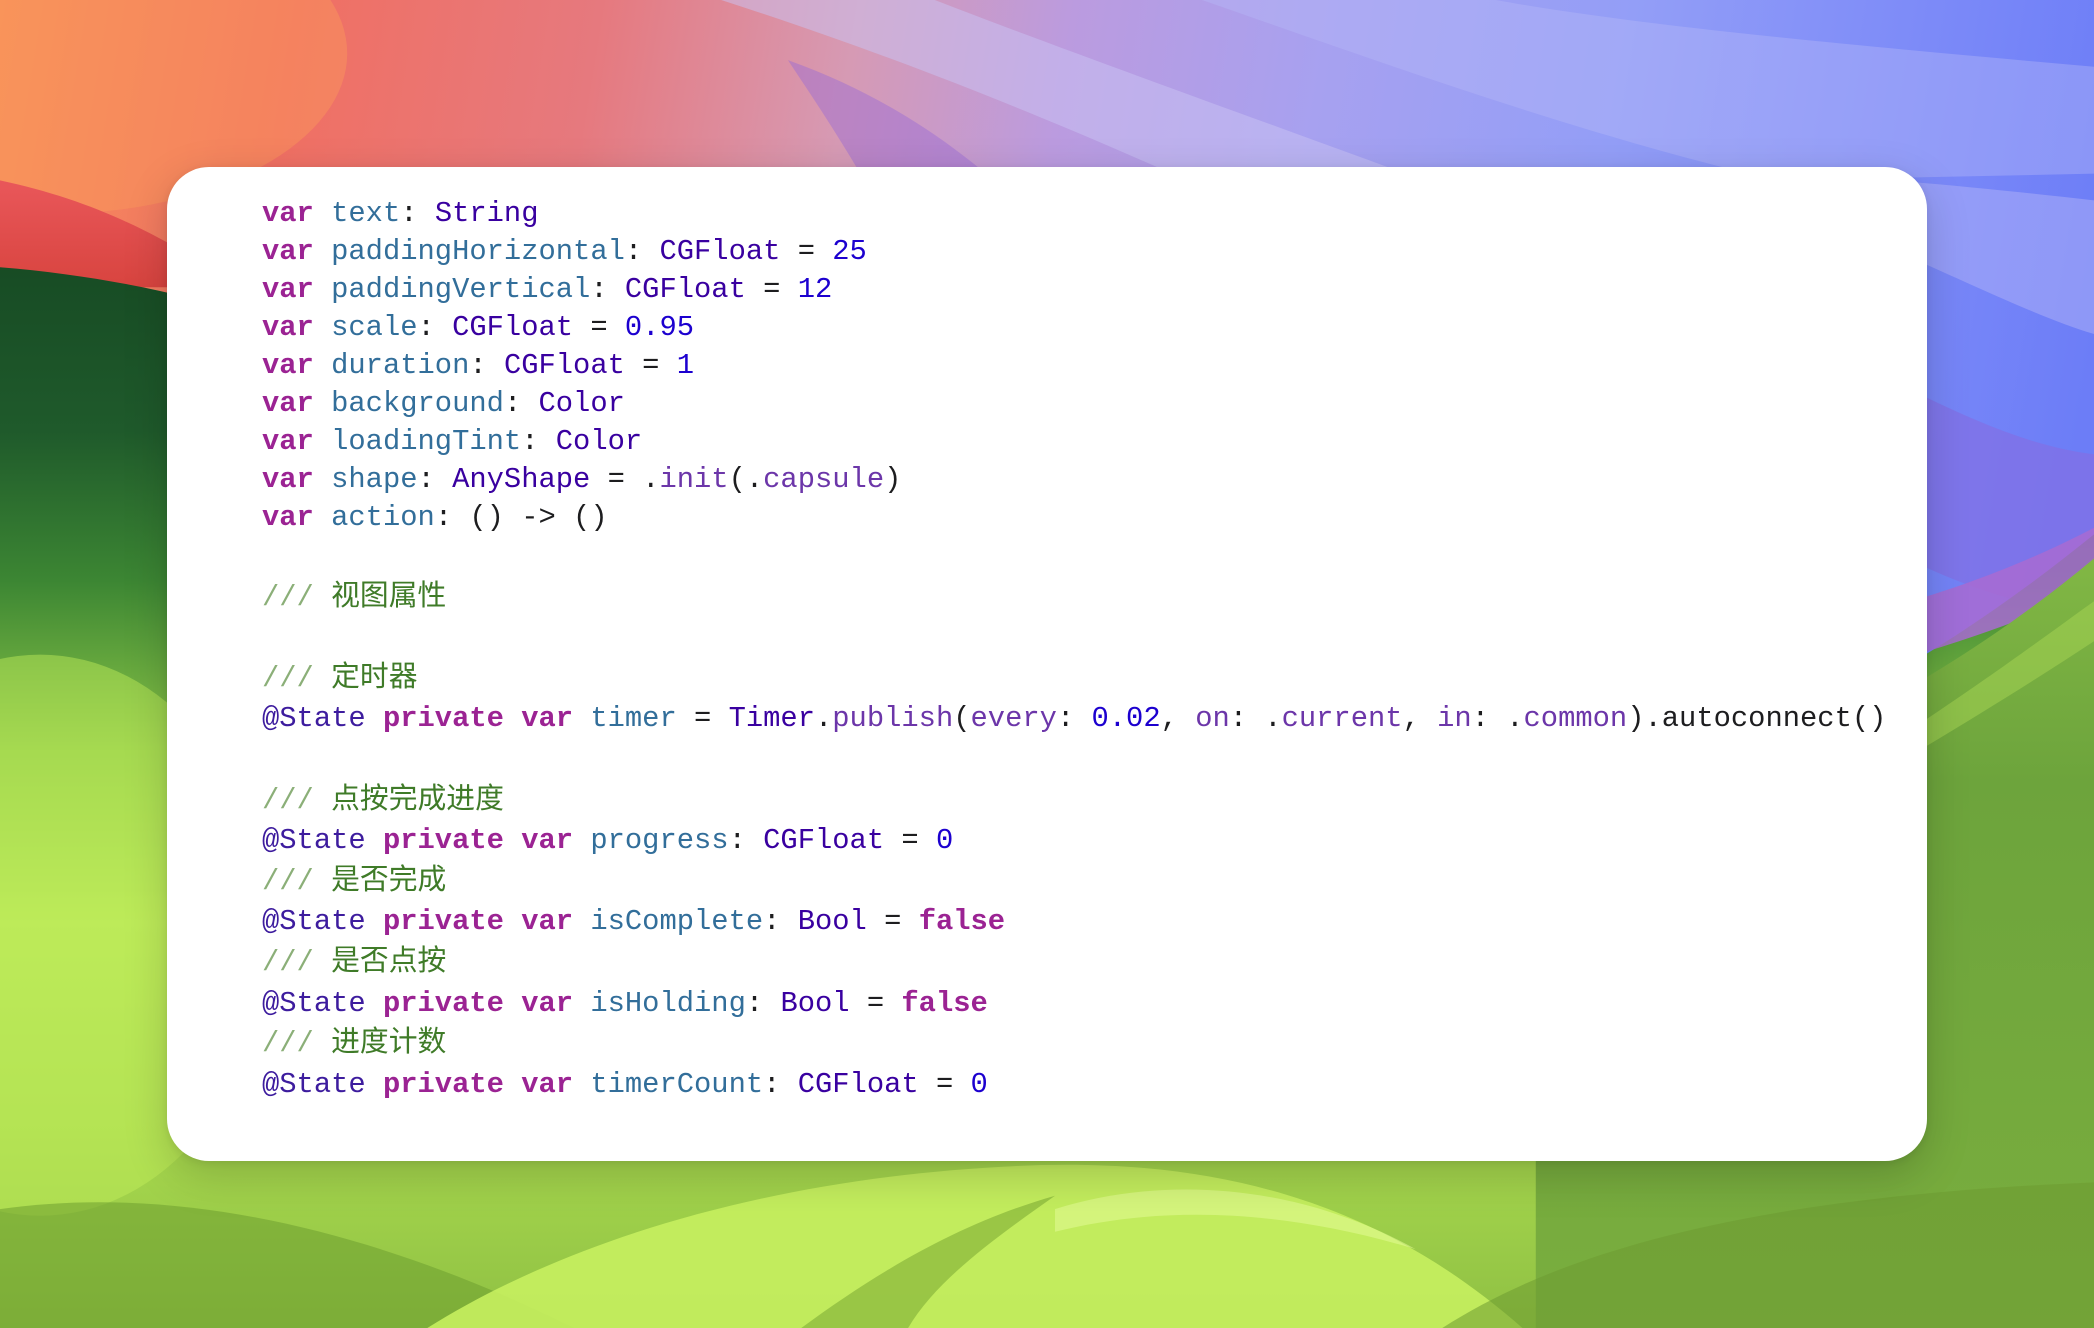 The image size is (2094, 1328). Describe the element at coordinates (815, 1003) in the screenshot. I see `code-token: Bool` at that location.